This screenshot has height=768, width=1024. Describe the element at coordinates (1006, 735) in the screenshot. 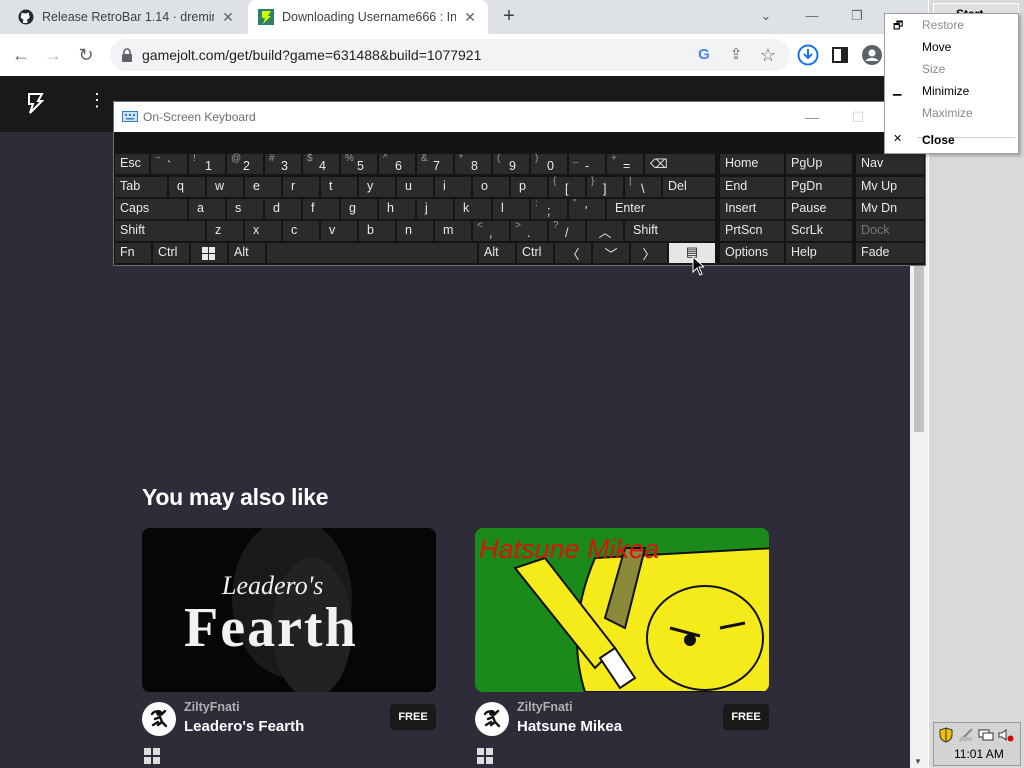

I see `volume-muted-icon` at that location.